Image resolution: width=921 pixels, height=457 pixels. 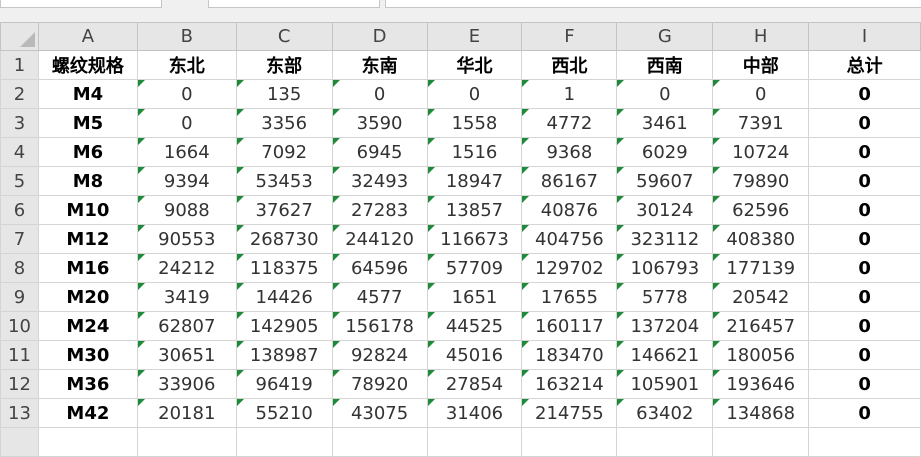 What do you see at coordinates (284, 65) in the screenshot?
I see `header-cell: 东部` at bounding box center [284, 65].